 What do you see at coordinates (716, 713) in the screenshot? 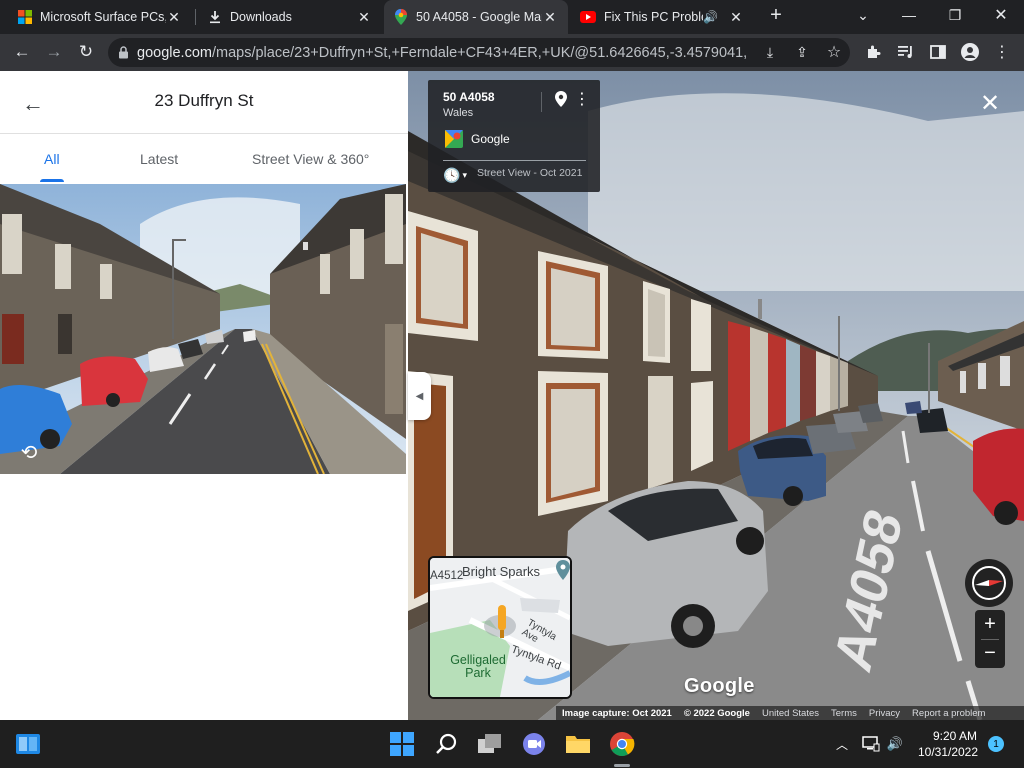
I see `copyright: © 2022 Google` at bounding box center [716, 713].